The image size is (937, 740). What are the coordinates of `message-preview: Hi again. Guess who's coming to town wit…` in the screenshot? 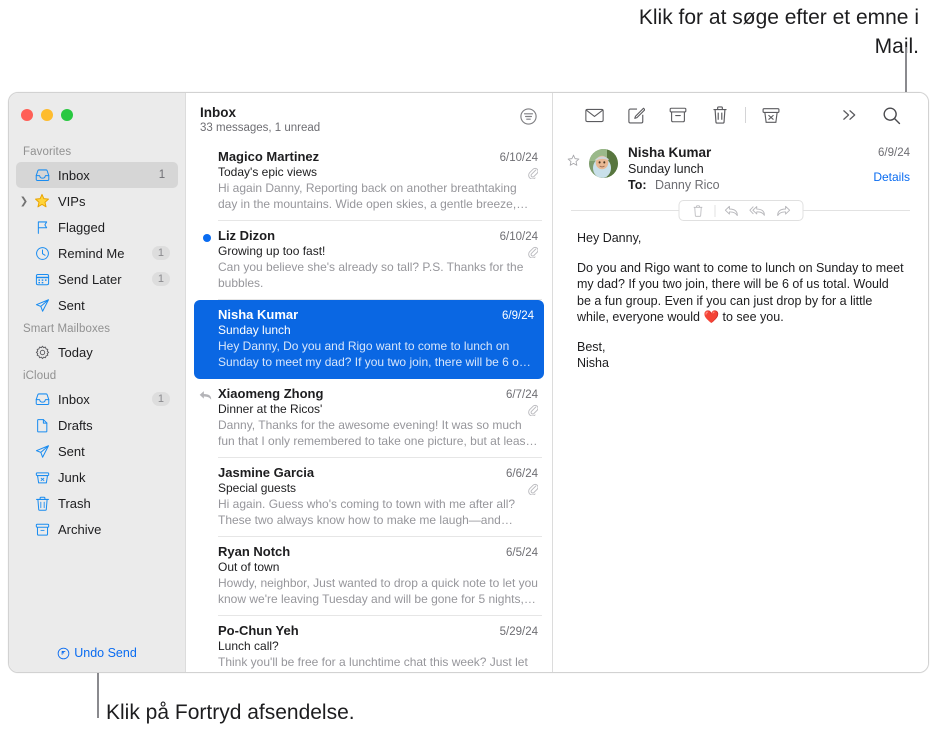 It's located at (367, 512).